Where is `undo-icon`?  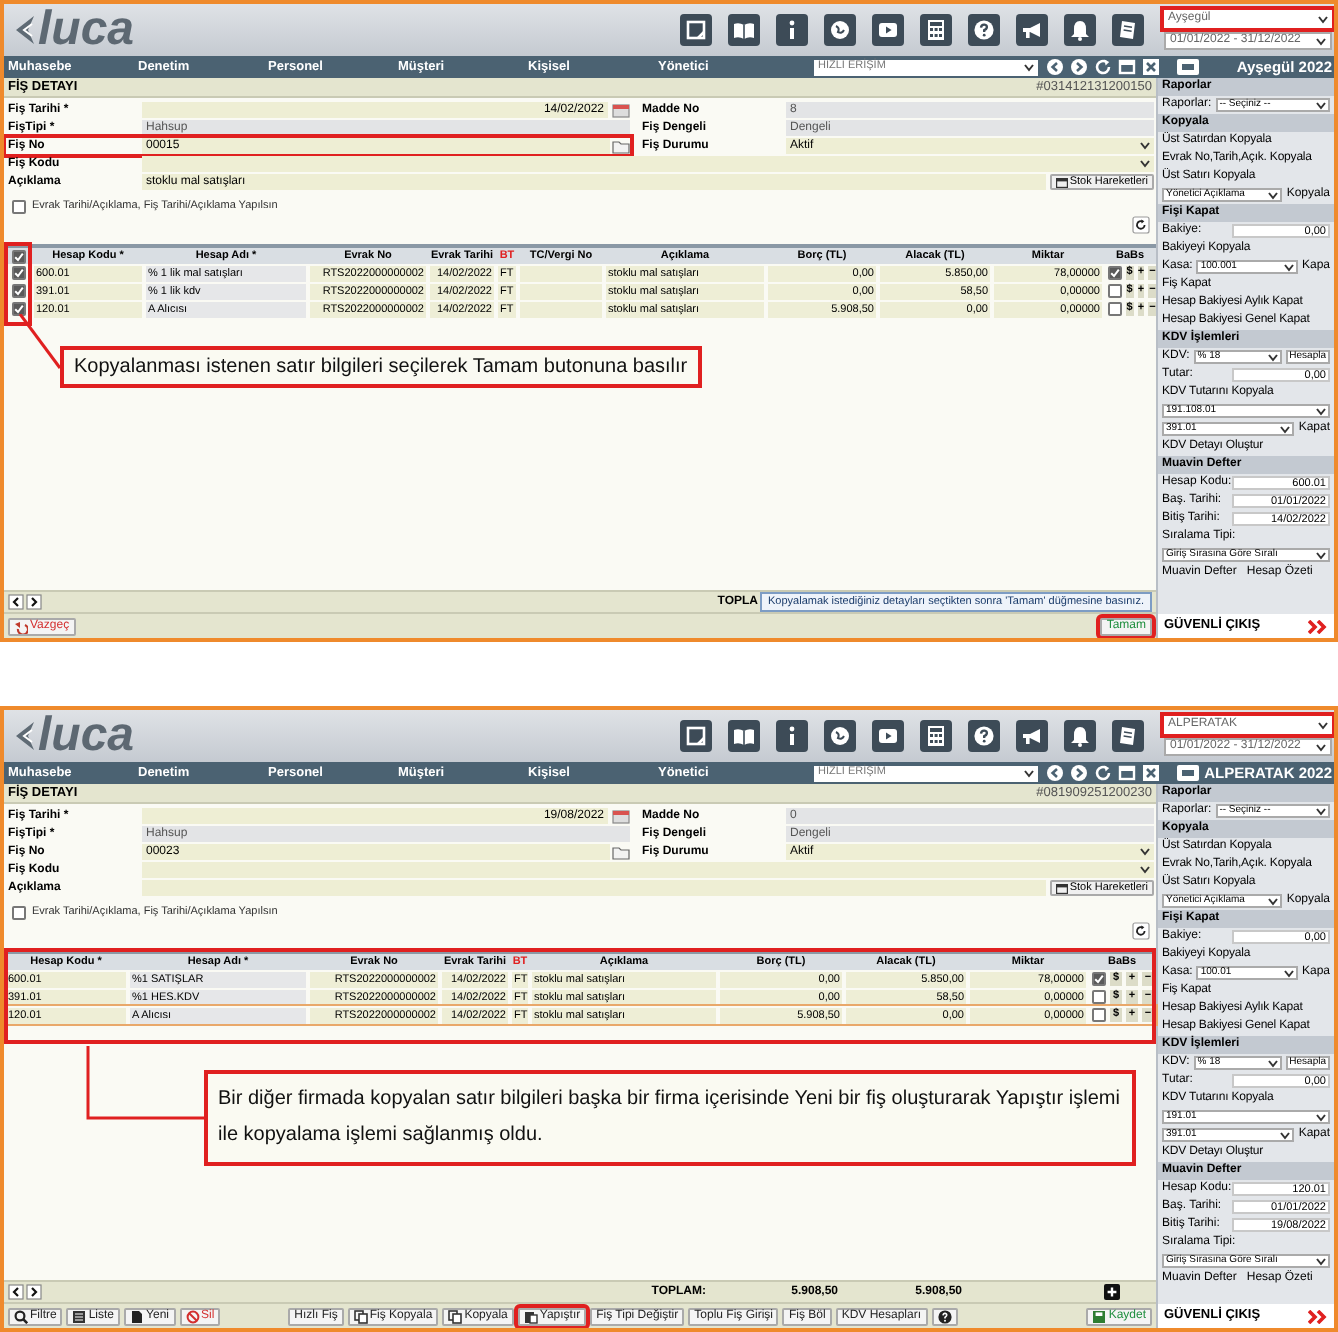
undo-icon is located at coordinates (21, 626).